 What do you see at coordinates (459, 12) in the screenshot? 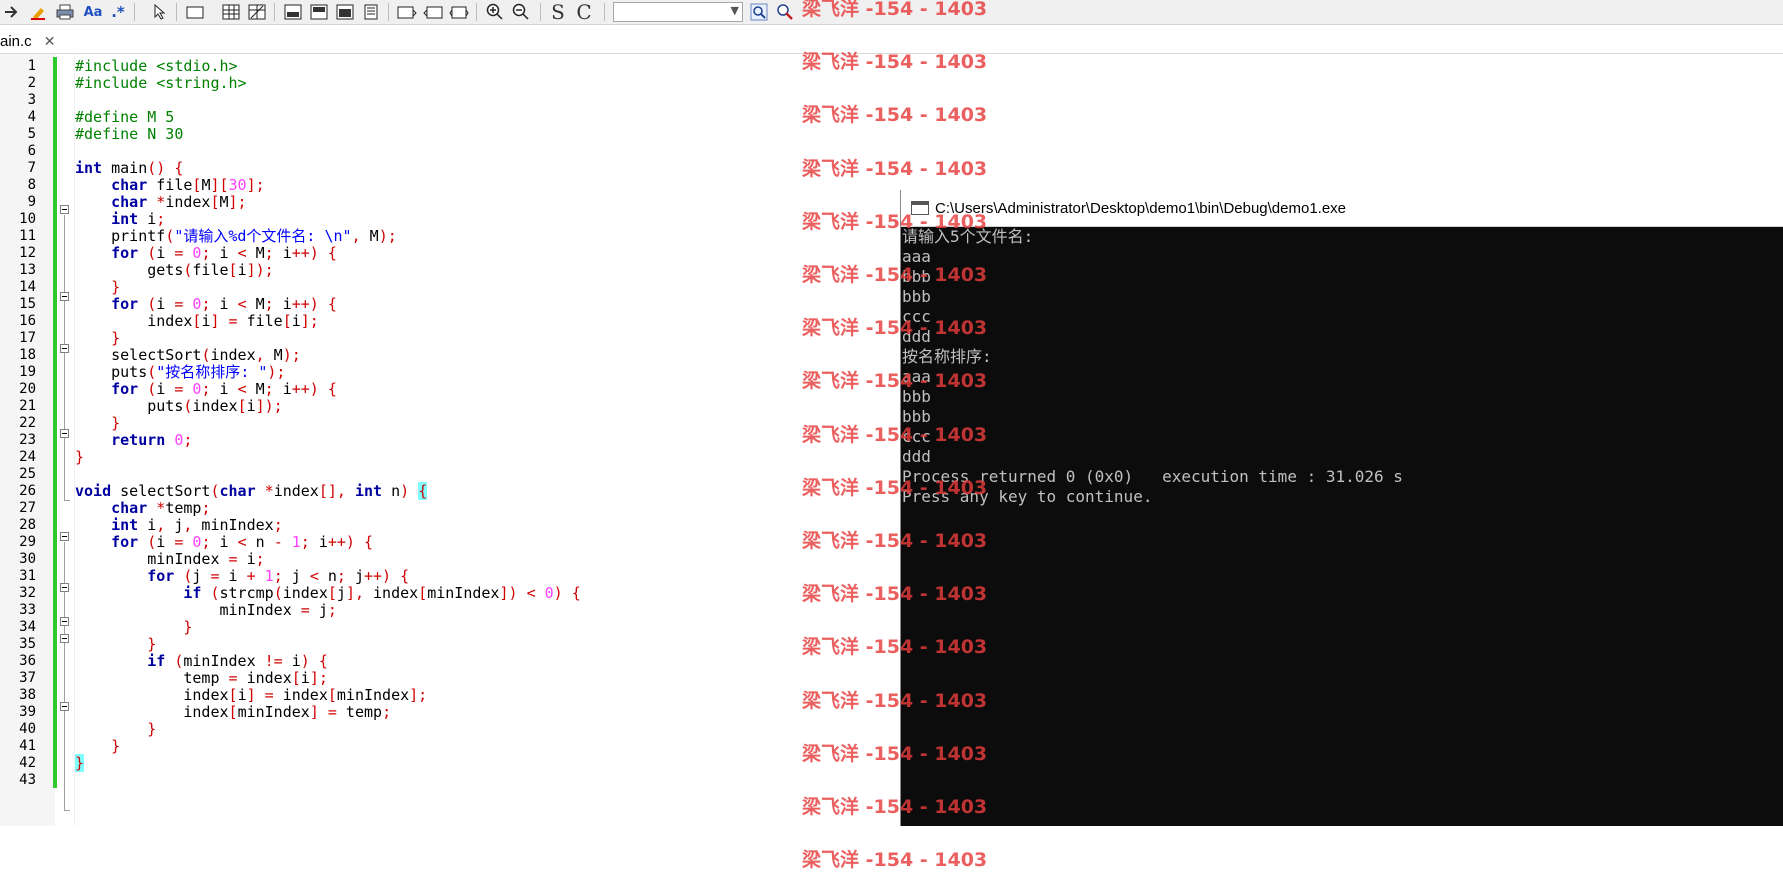
I see `window3-icon` at bounding box center [459, 12].